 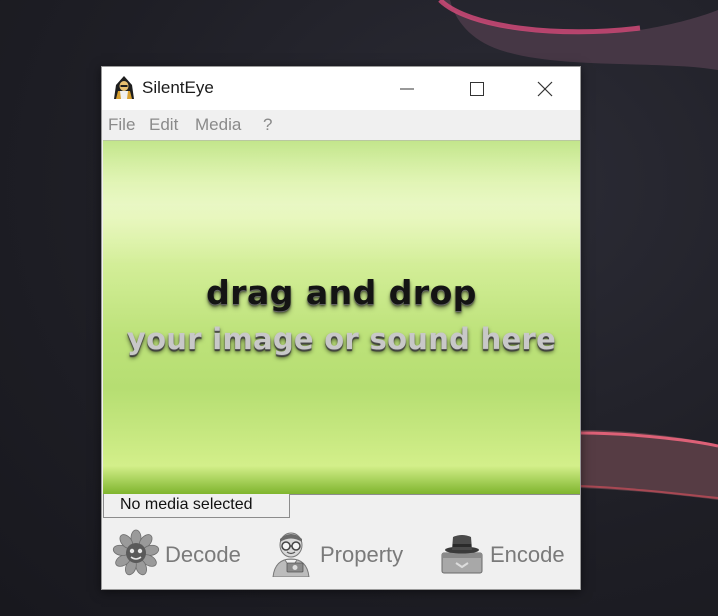 I want to click on menu-help: ?, so click(x=267, y=125).